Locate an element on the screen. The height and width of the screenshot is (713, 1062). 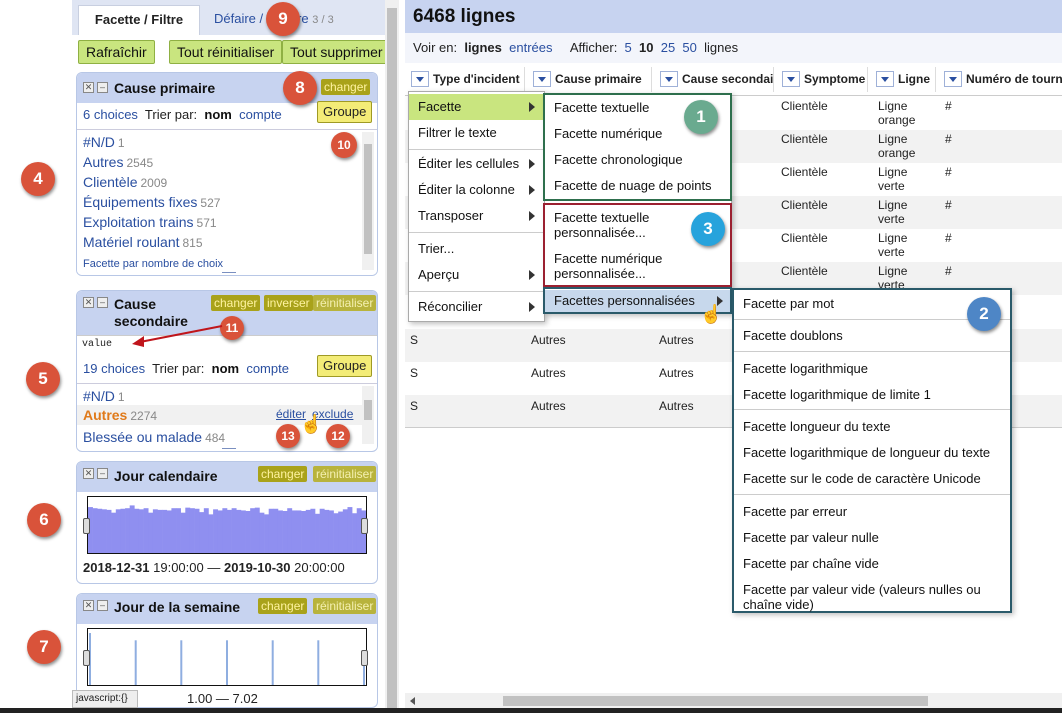
menu-item-facet: Facette is located at coordinates (476, 107).